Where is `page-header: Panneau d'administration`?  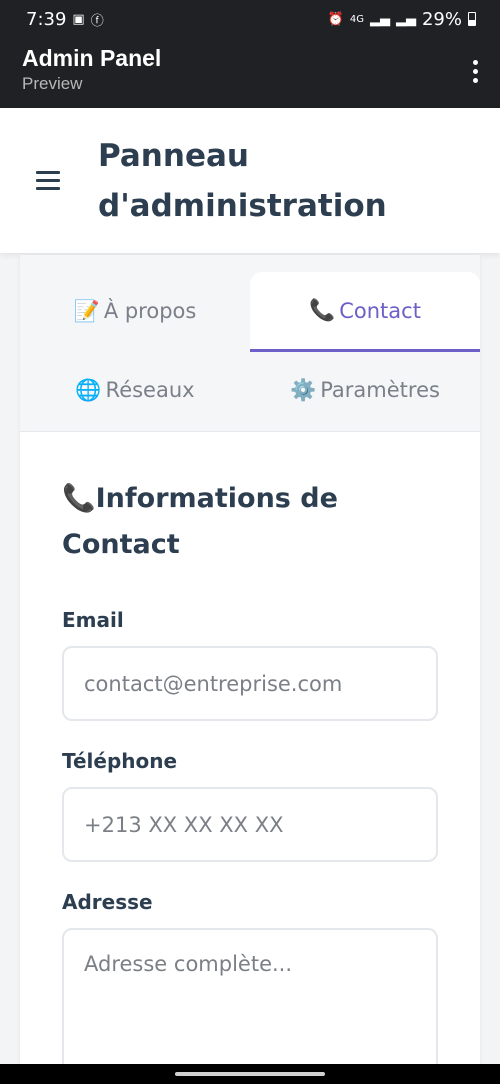
page-header: Panneau d'administration is located at coordinates (250, 180).